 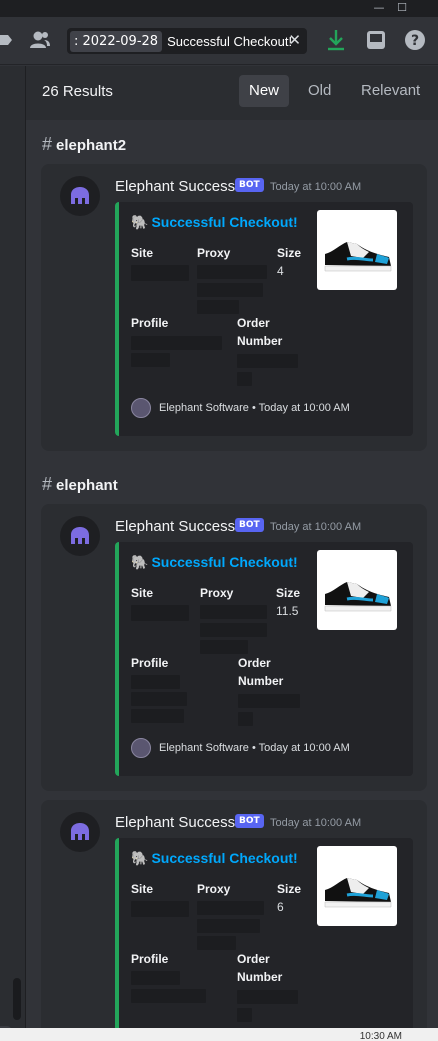 I want to click on os-taskbar: 10:30 AM, so click(x=219, y=1034).